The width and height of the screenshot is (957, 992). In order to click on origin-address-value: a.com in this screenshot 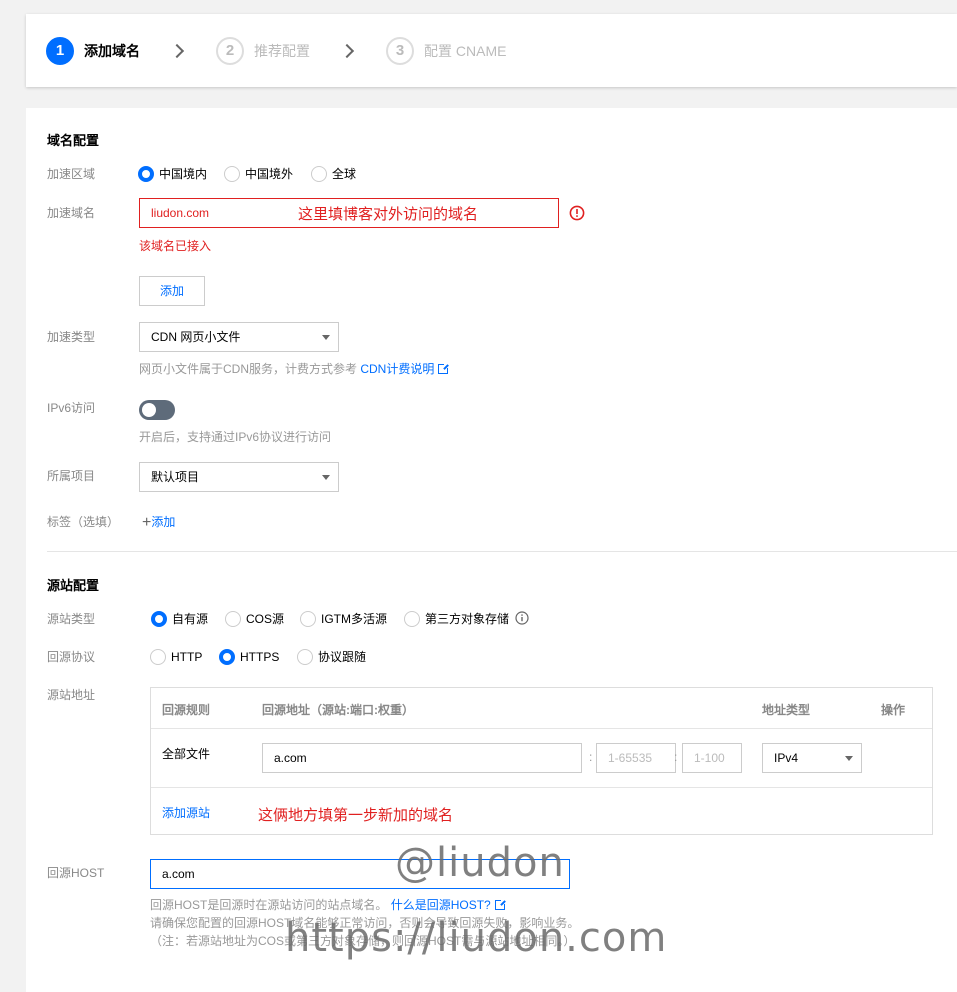, I will do `click(290, 758)`.